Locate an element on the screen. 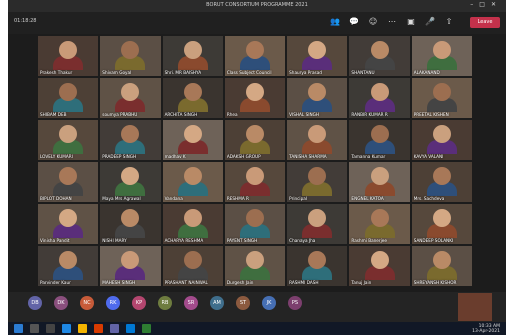 The width and height of the screenshot is (514, 335). participant-tile: SHREYANSH KISHOR is located at coordinates (441, 266).